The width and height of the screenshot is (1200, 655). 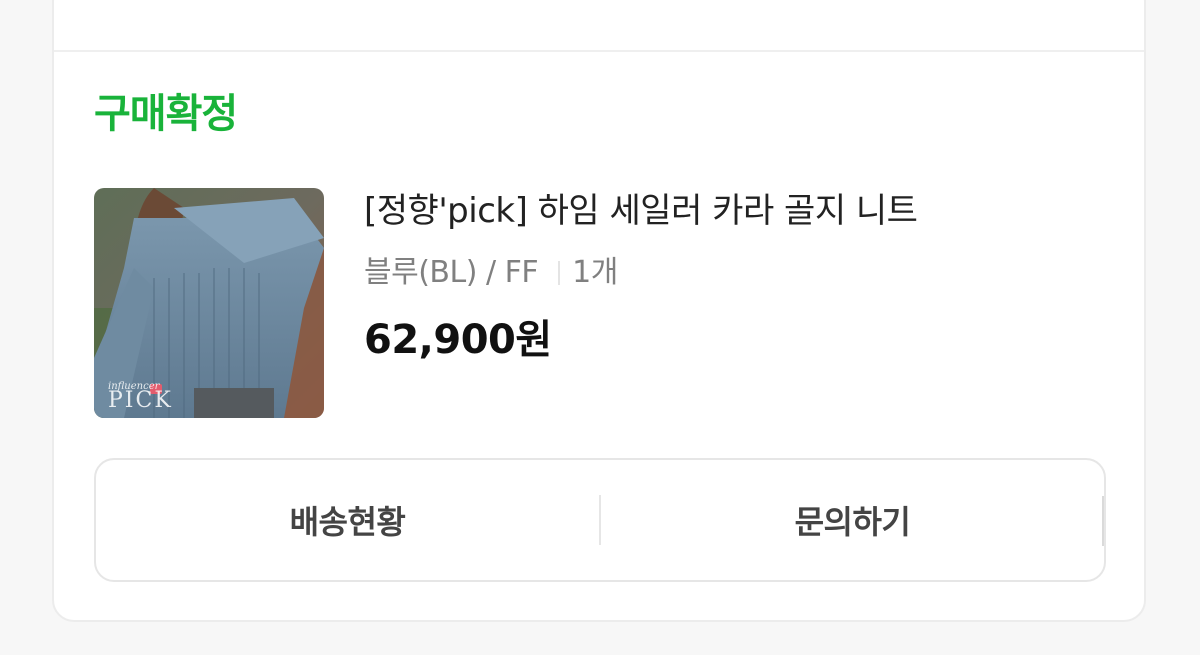 I want to click on product-option-line: 블루(BL) / FF 1개, so click(x=491, y=273).